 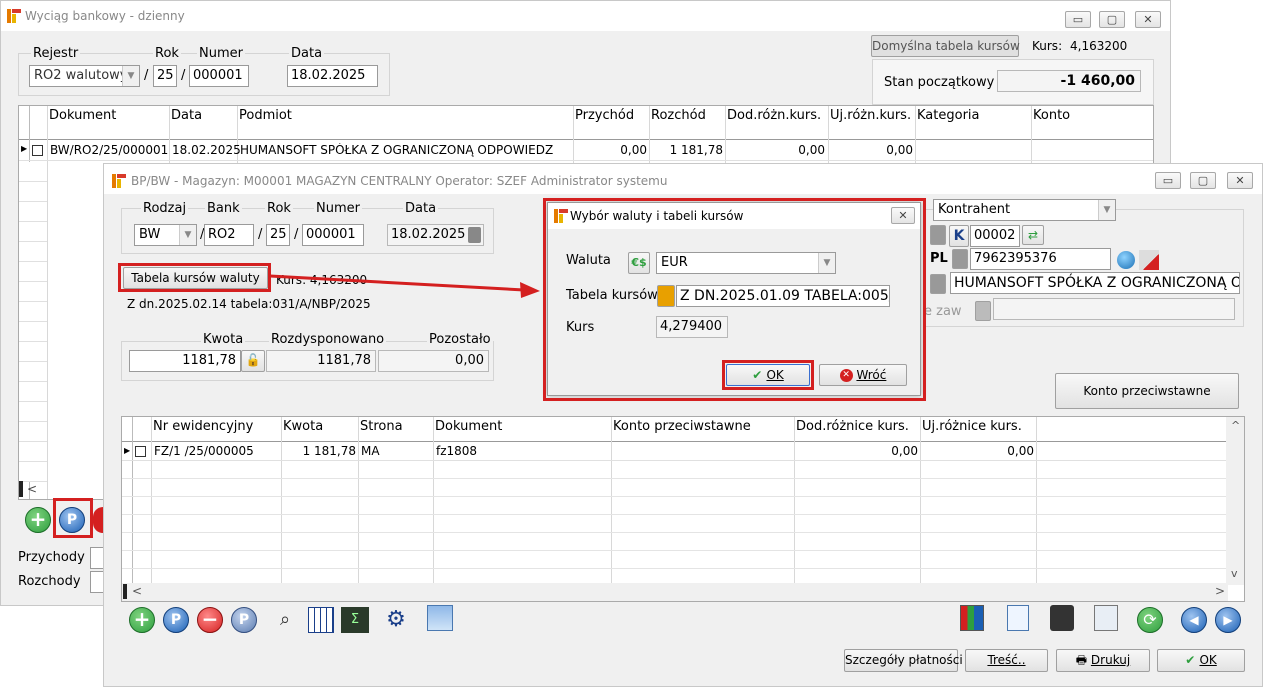 What do you see at coordinates (1147, 391) in the screenshot?
I see `contra-account-button: Konto przeciwstawne` at bounding box center [1147, 391].